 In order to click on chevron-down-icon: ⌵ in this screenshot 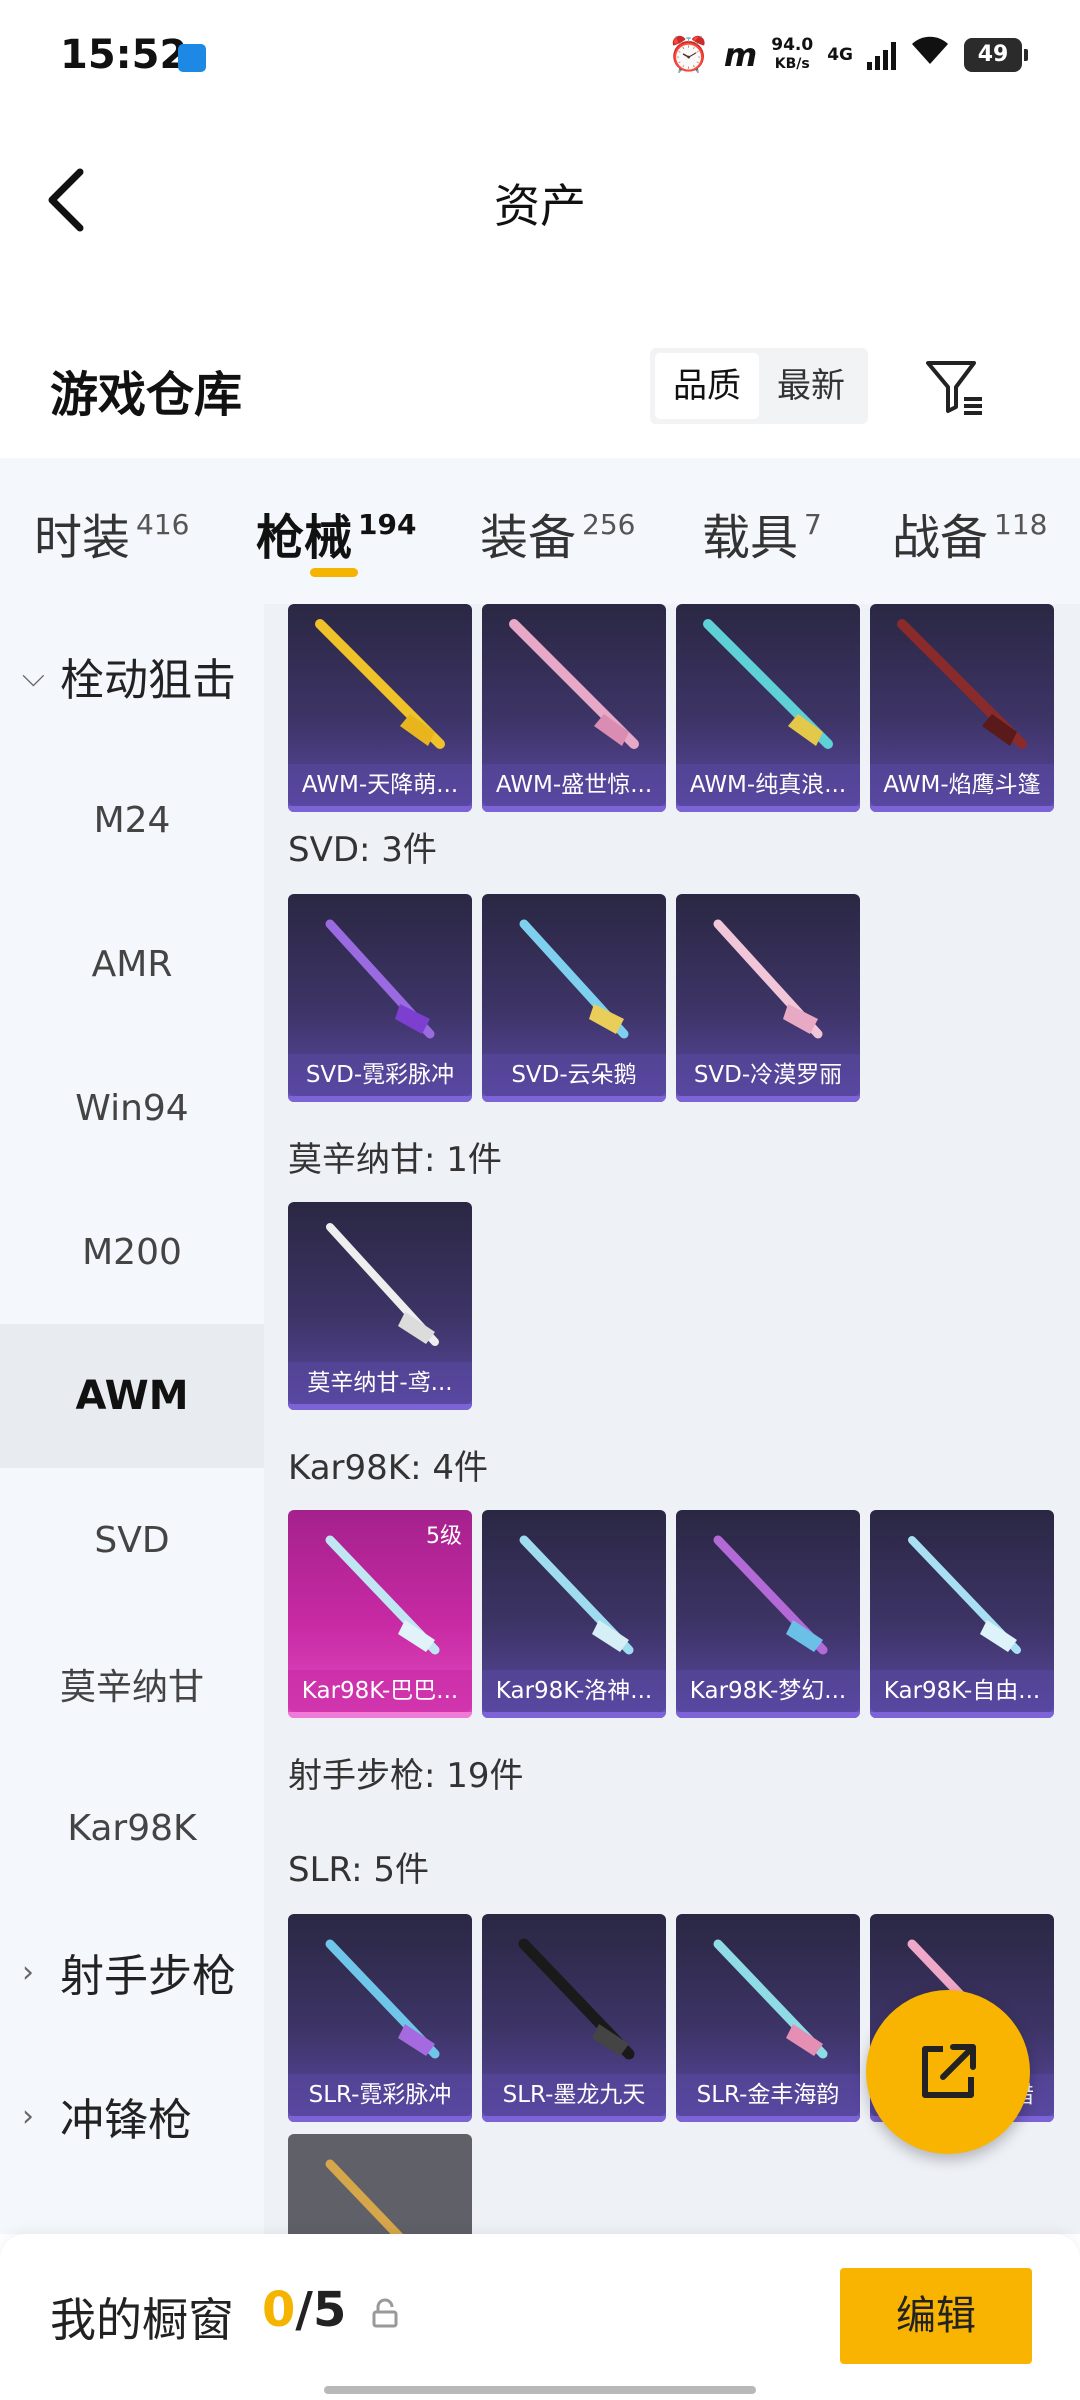, I will do `click(33, 676)`.